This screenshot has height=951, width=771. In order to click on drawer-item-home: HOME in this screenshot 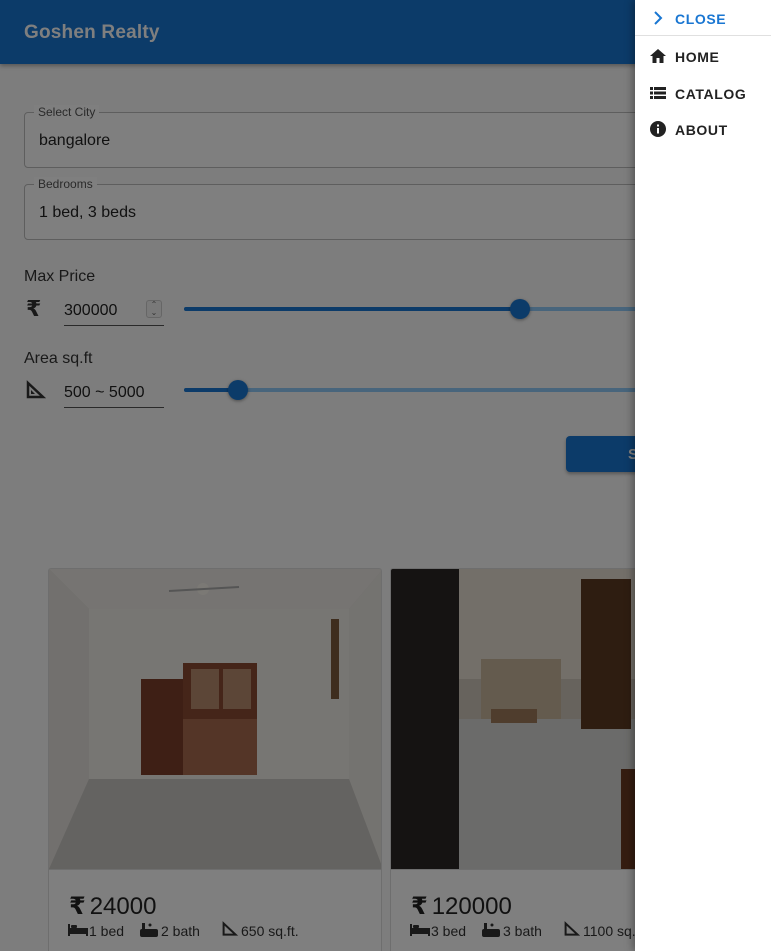, I will do `click(703, 56)`.